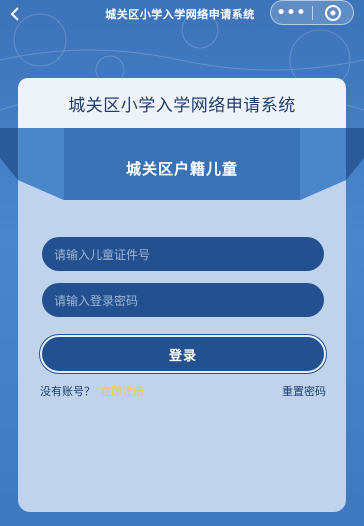 The image size is (364, 526). I want to click on chevron-left-icon, so click(14, 14).